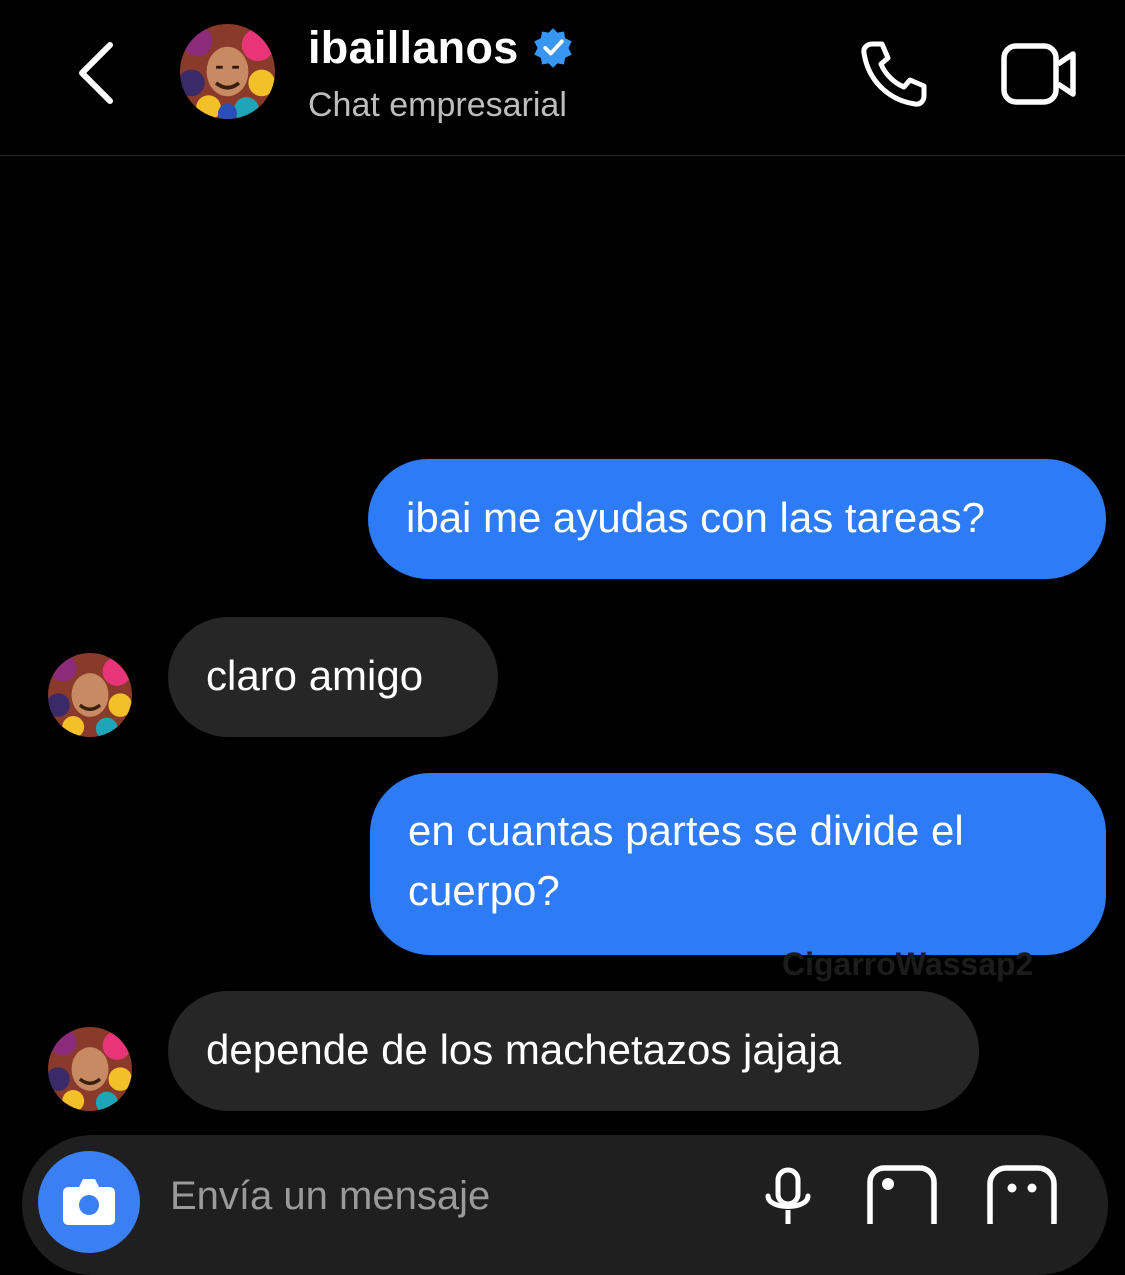 The height and width of the screenshot is (1275, 1125). I want to click on username: ibaillanos, so click(413, 47).